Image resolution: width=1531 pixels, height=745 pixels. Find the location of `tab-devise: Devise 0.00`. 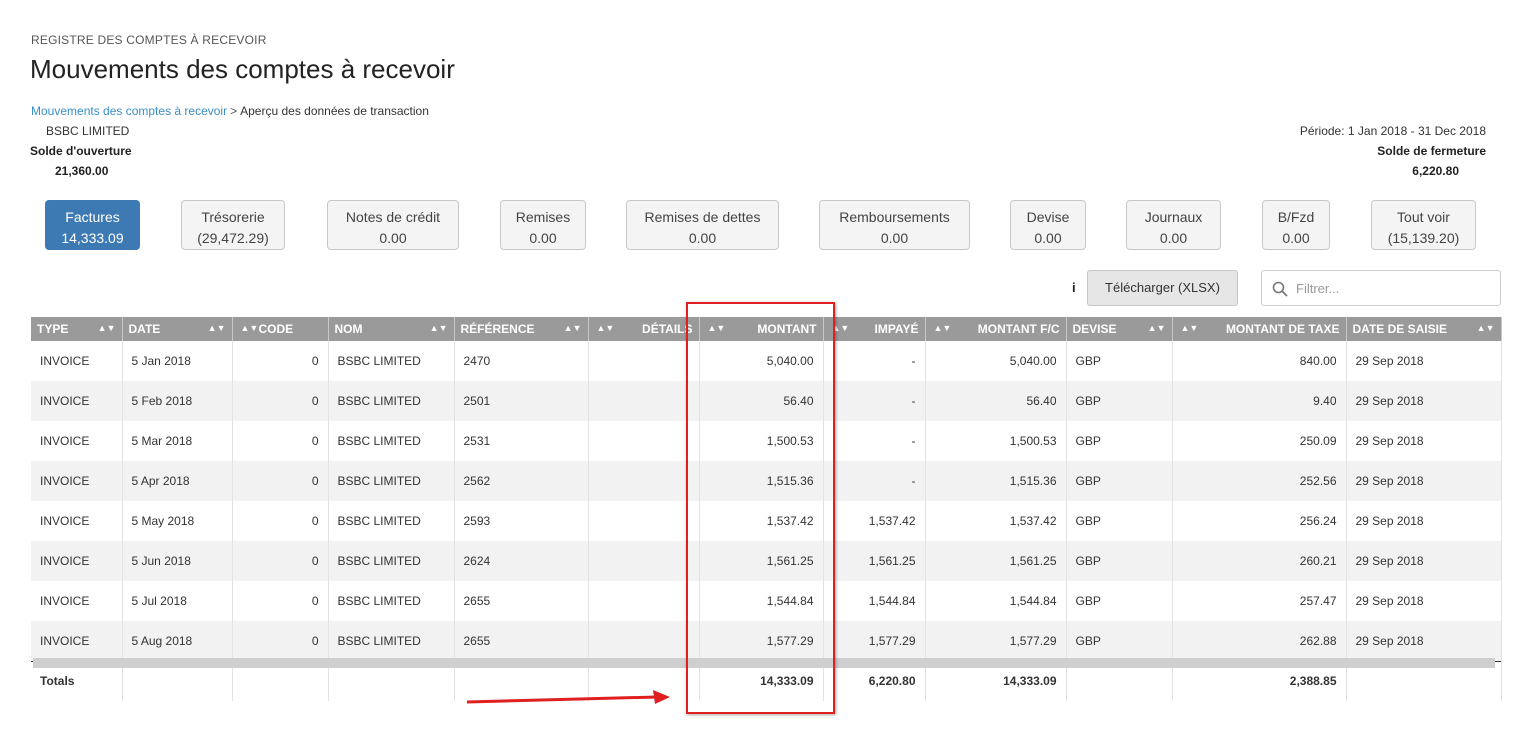

tab-devise: Devise 0.00 is located at coordinates (1048, 225).